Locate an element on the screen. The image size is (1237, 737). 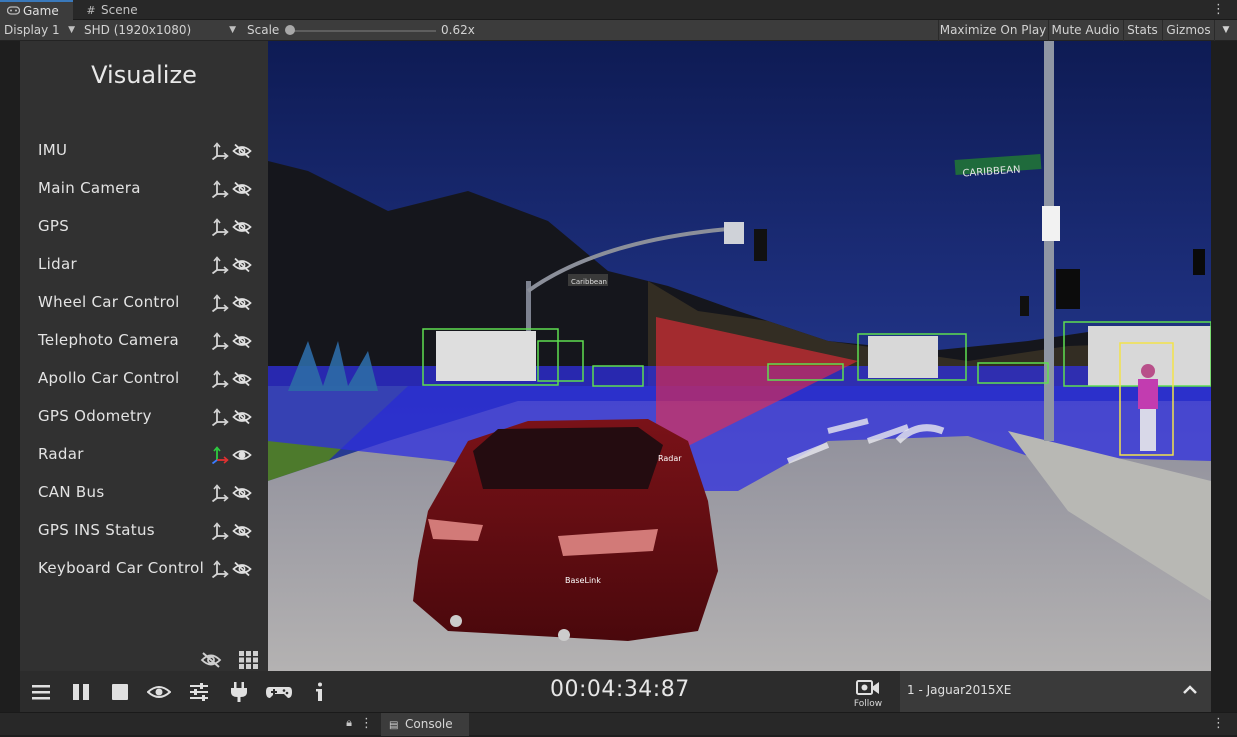
bottom-dock-bar: 🔒︎ ⋮ ▤ Console ⋮ is located at coordinates (618, 724).